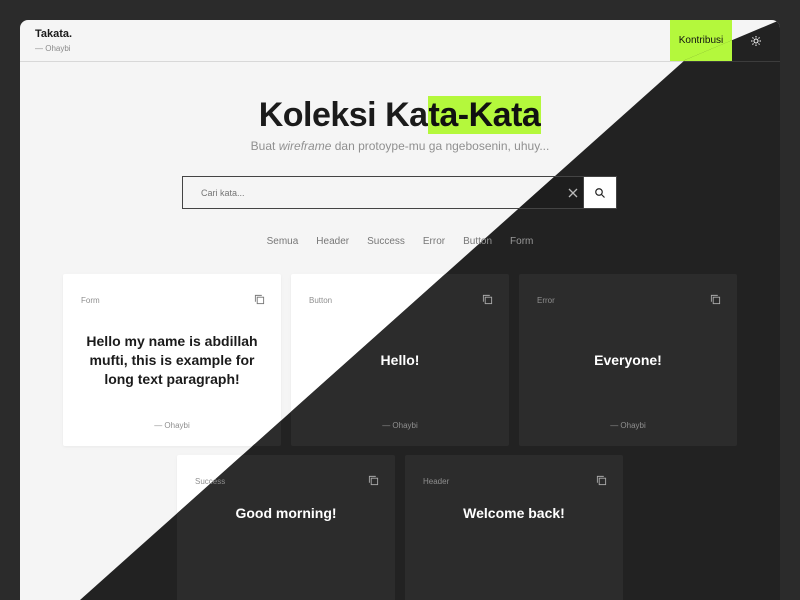 This screenshot has width=800, height=600. What do you see at coordinates (373, 192) in the screenshot?
I see `search-input` at bounding box center [373, 192].